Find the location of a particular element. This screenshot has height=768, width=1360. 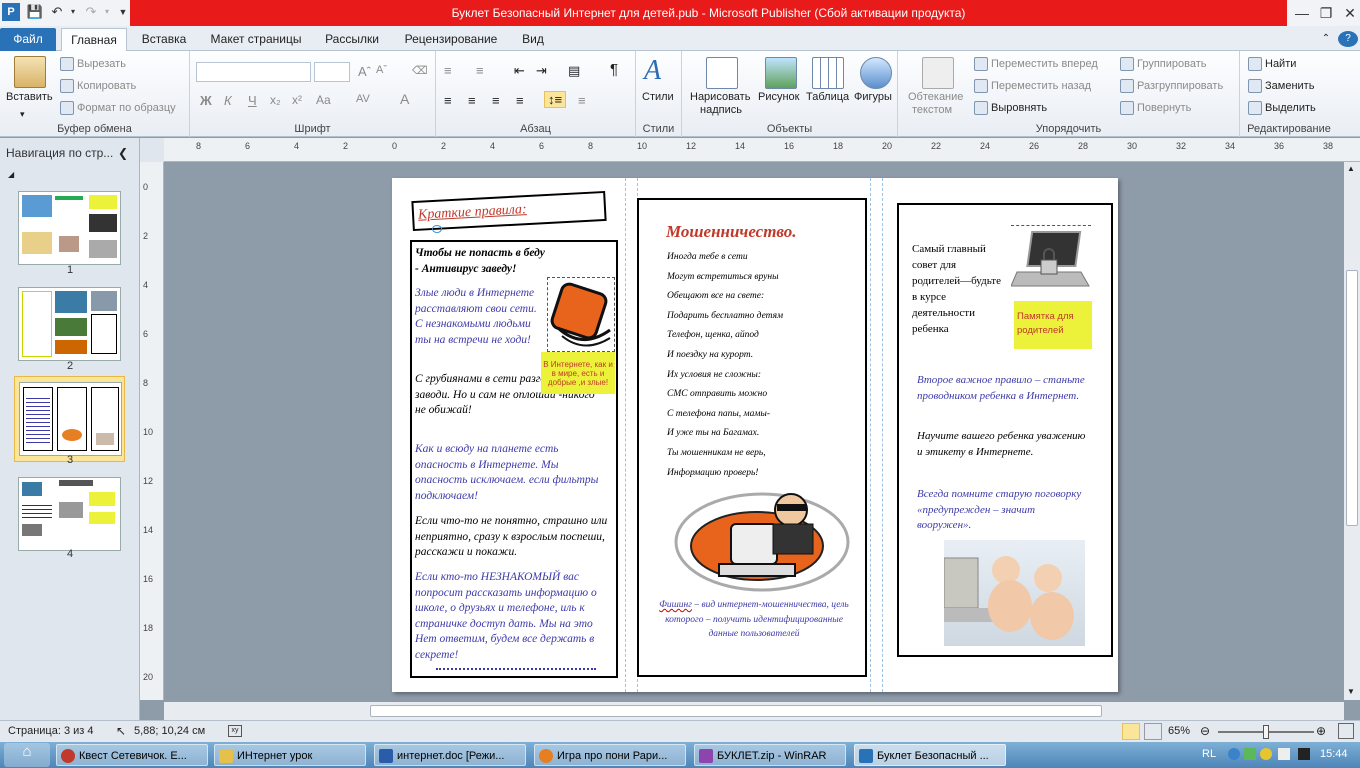

table-button: Таблица is located at coordinates (827, 97).